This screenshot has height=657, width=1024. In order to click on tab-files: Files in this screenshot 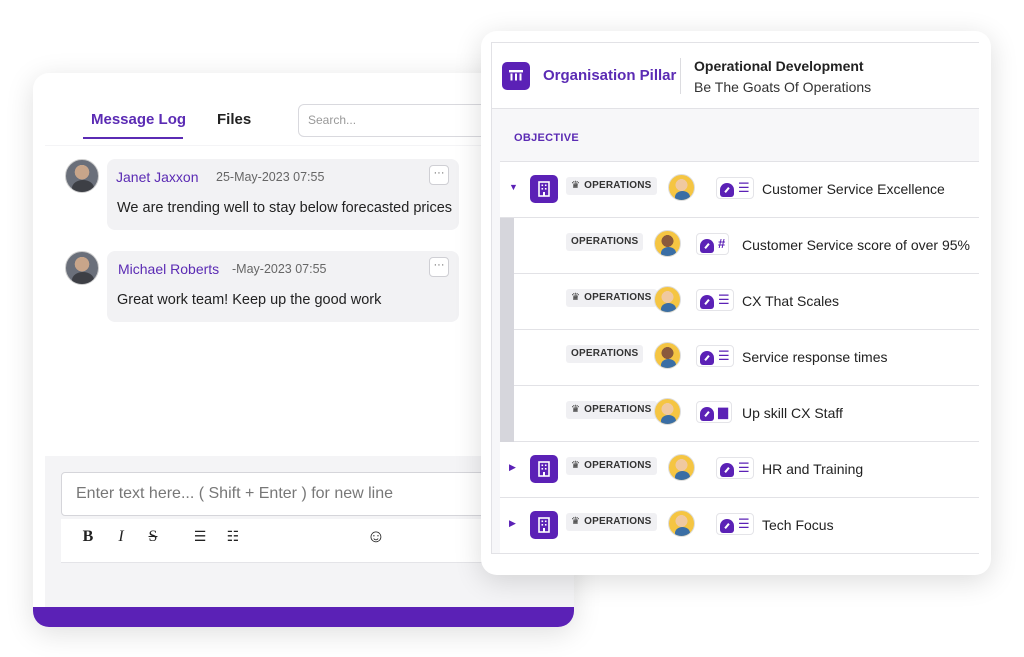, I will do `click(234, 119)`.